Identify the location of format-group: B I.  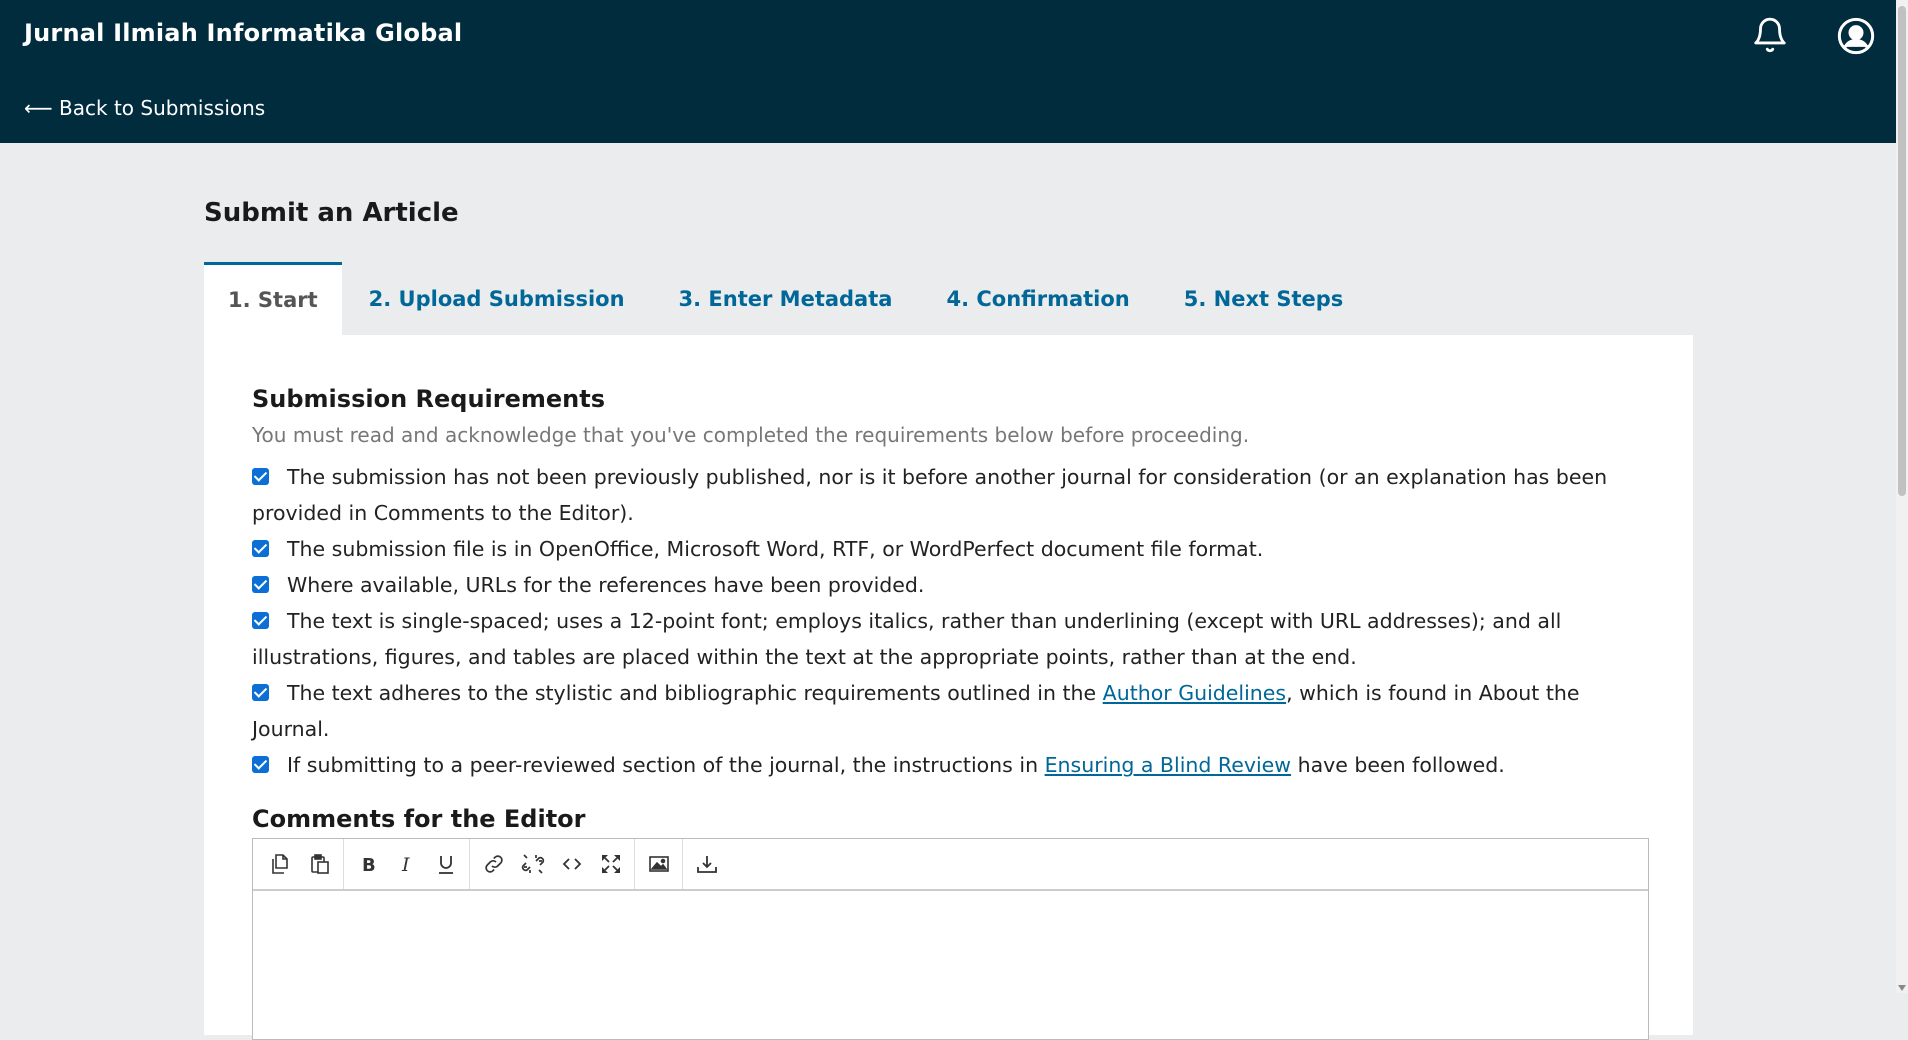
(407, 864).